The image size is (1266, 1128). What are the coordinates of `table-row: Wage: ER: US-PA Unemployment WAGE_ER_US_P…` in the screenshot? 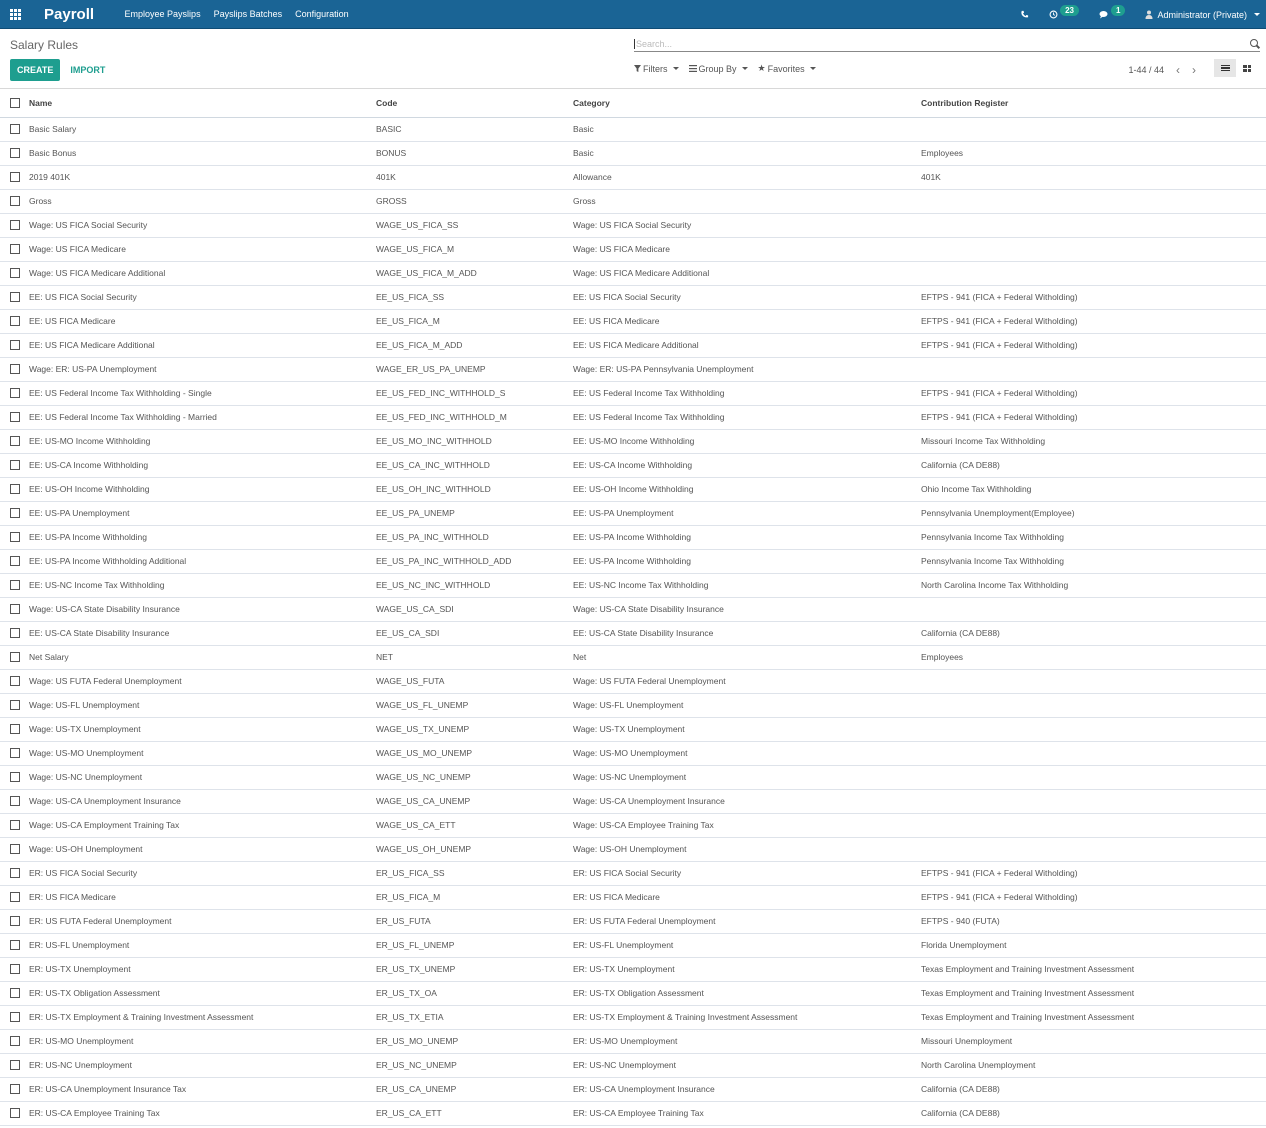 It's located at (633, 369).